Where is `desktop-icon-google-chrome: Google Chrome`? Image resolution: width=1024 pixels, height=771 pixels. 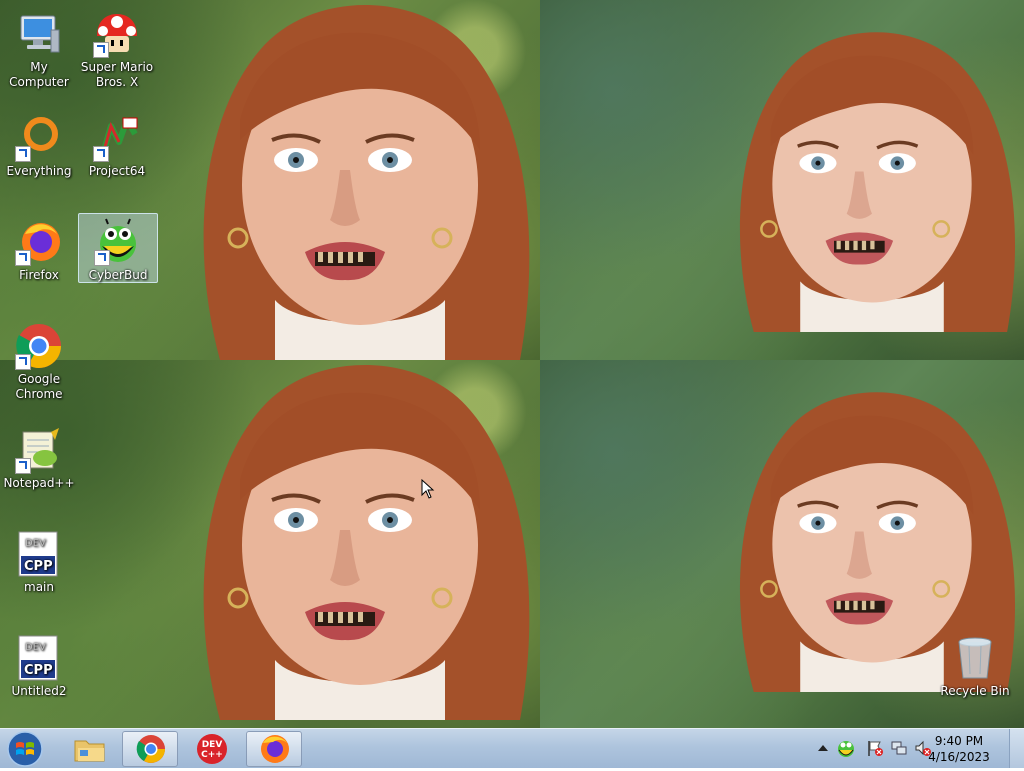 desktop-icon-google-chrome: Google Chrome is located at coordinates (39, 360).